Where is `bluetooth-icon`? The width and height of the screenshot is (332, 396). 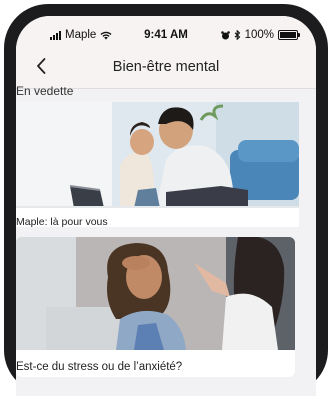
bluetooth-icon is located at coordinates (237, 35).